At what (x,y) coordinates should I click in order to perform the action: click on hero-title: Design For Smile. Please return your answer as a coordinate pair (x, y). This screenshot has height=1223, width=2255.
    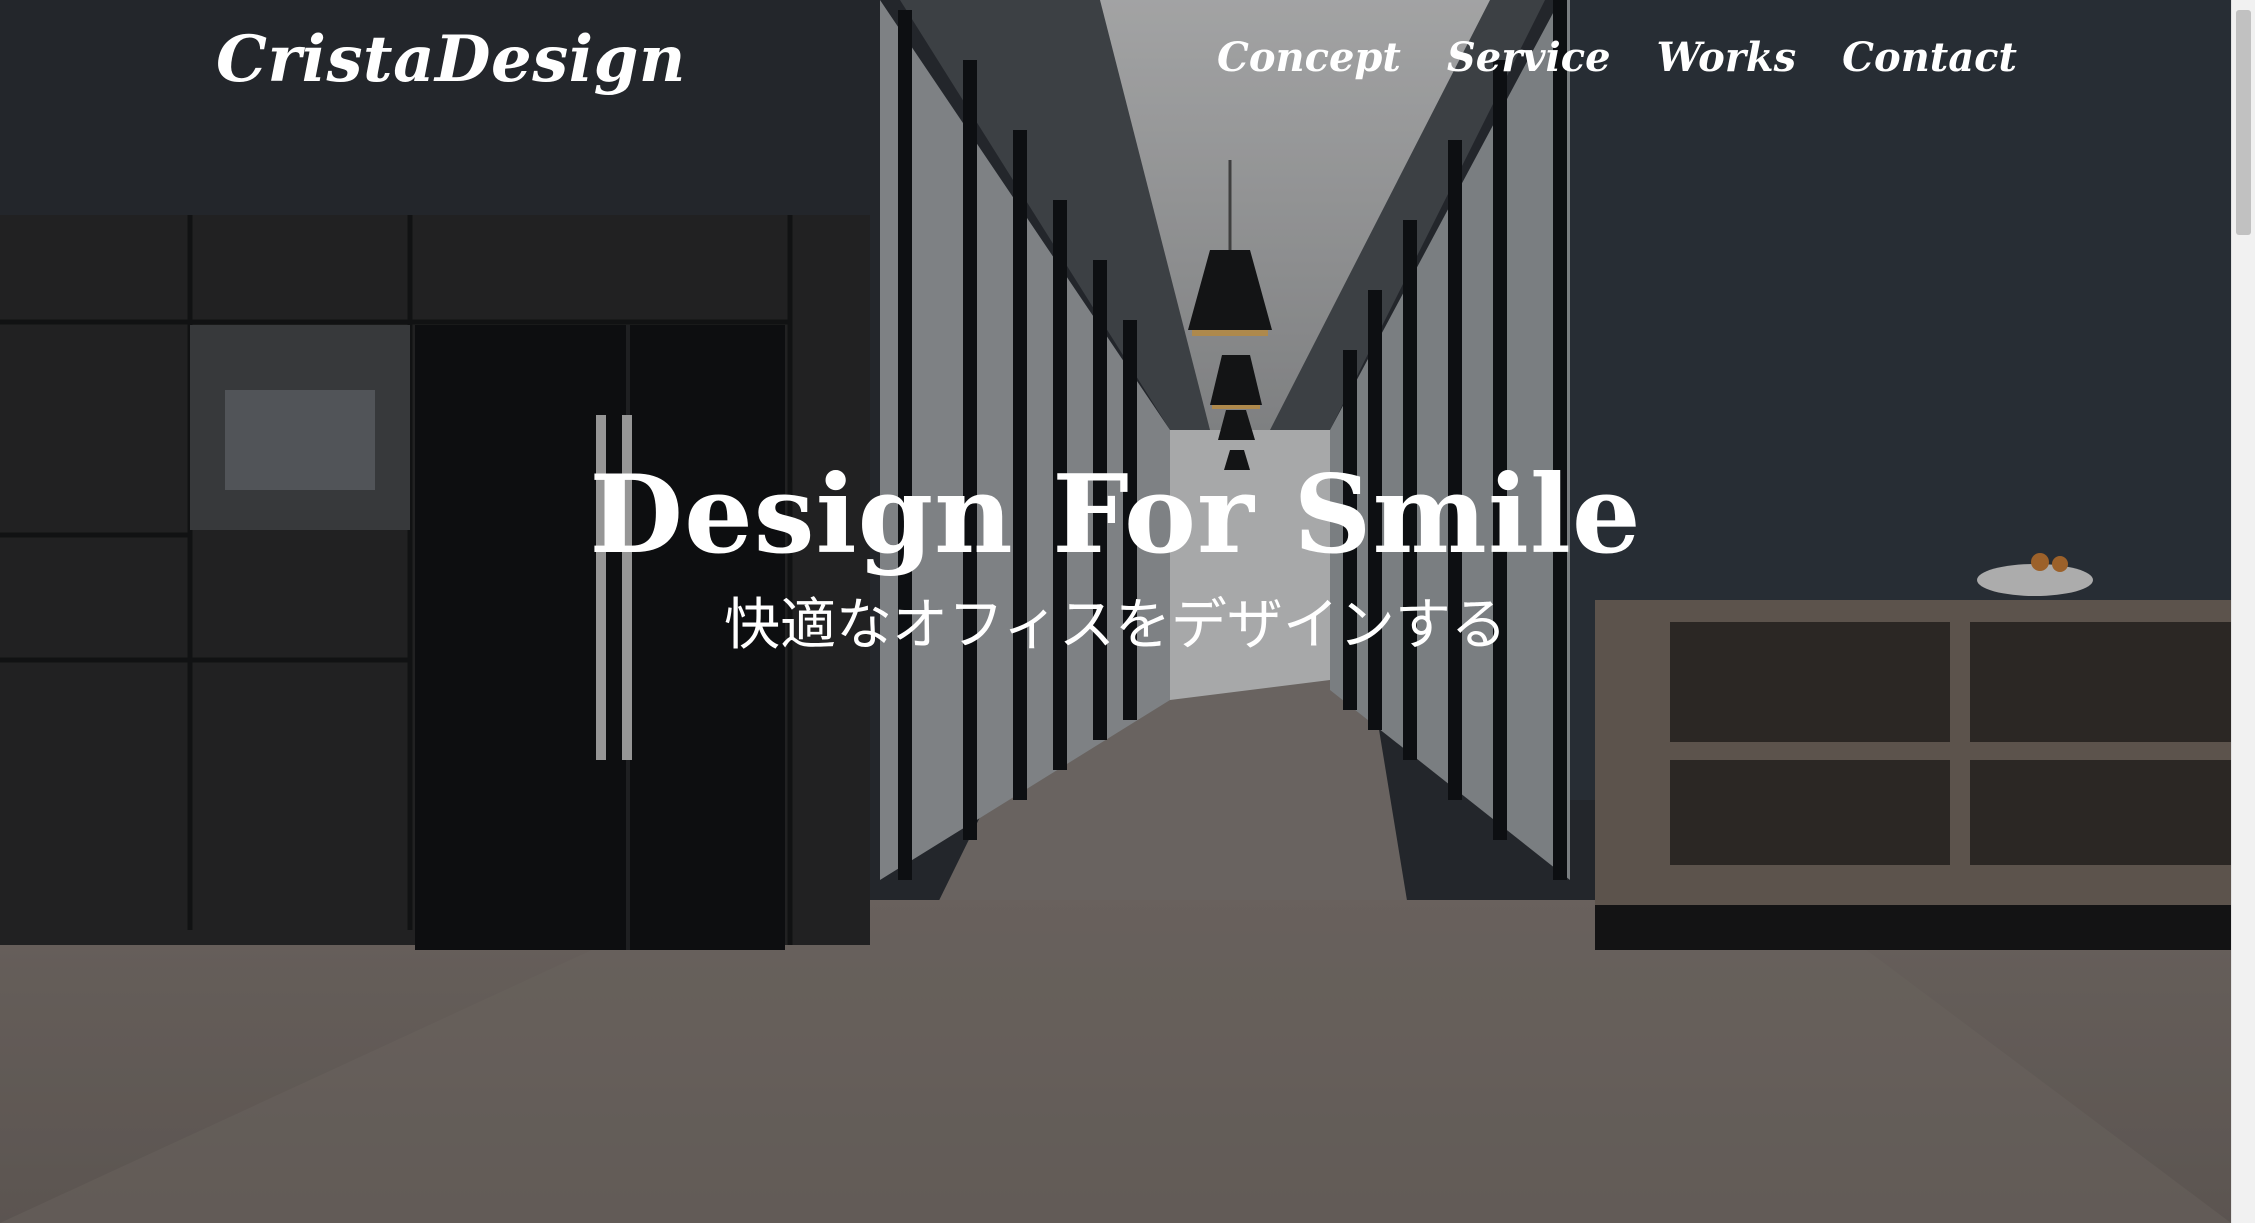
    Looking at the image, I should click on (1115, 515).